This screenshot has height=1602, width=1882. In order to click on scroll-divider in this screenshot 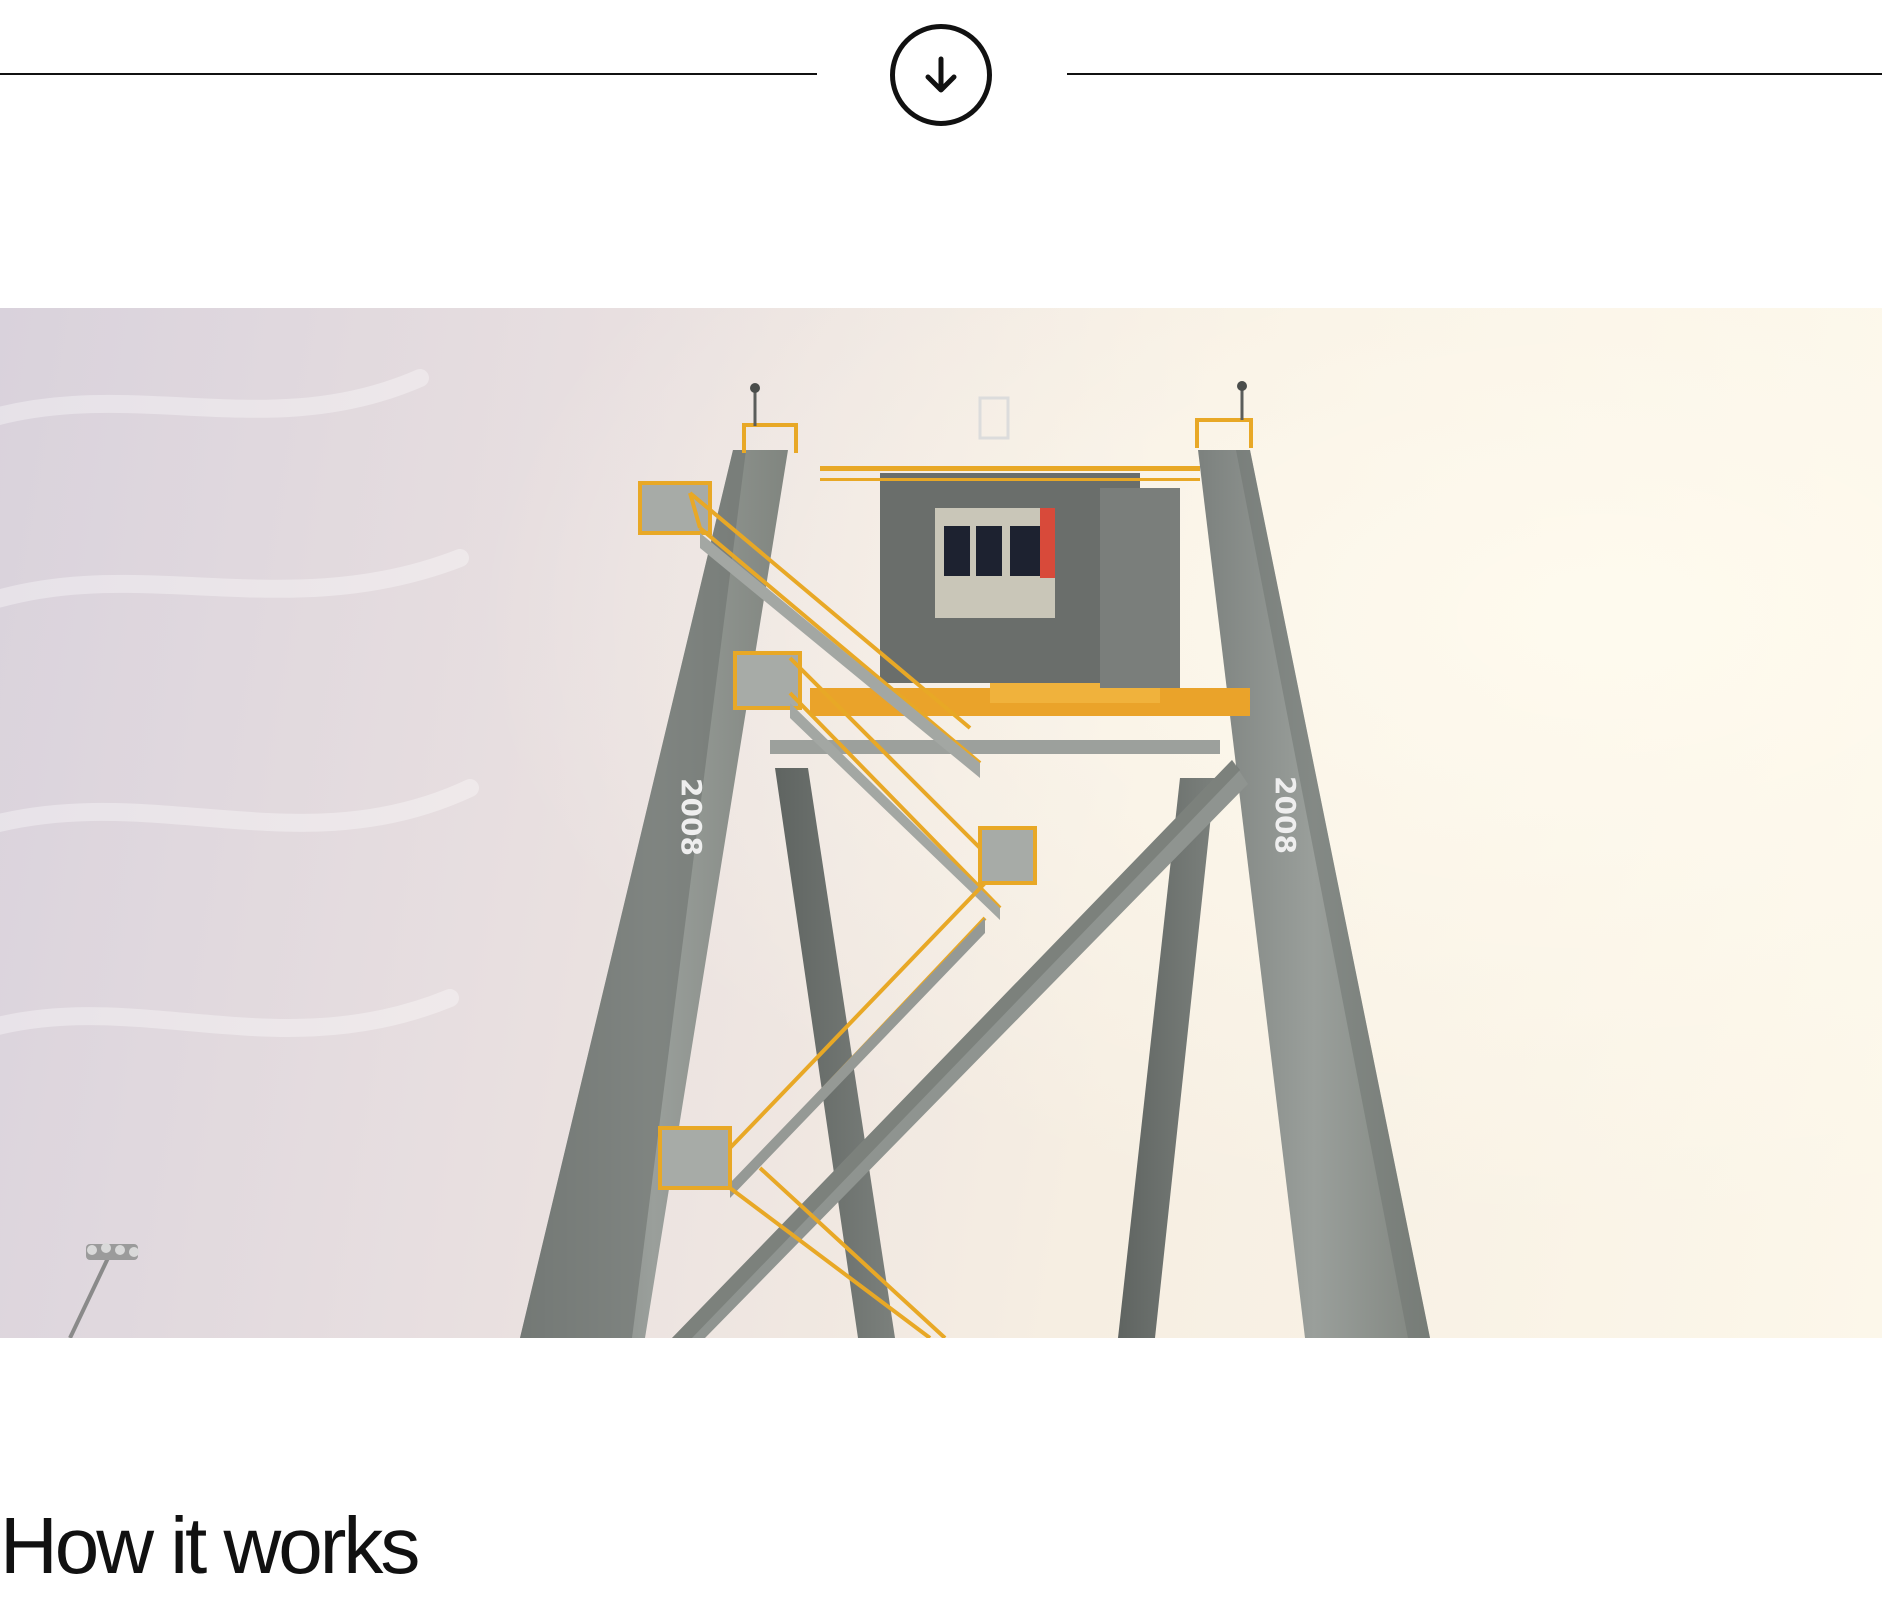, I will do `click(941, 75)`.